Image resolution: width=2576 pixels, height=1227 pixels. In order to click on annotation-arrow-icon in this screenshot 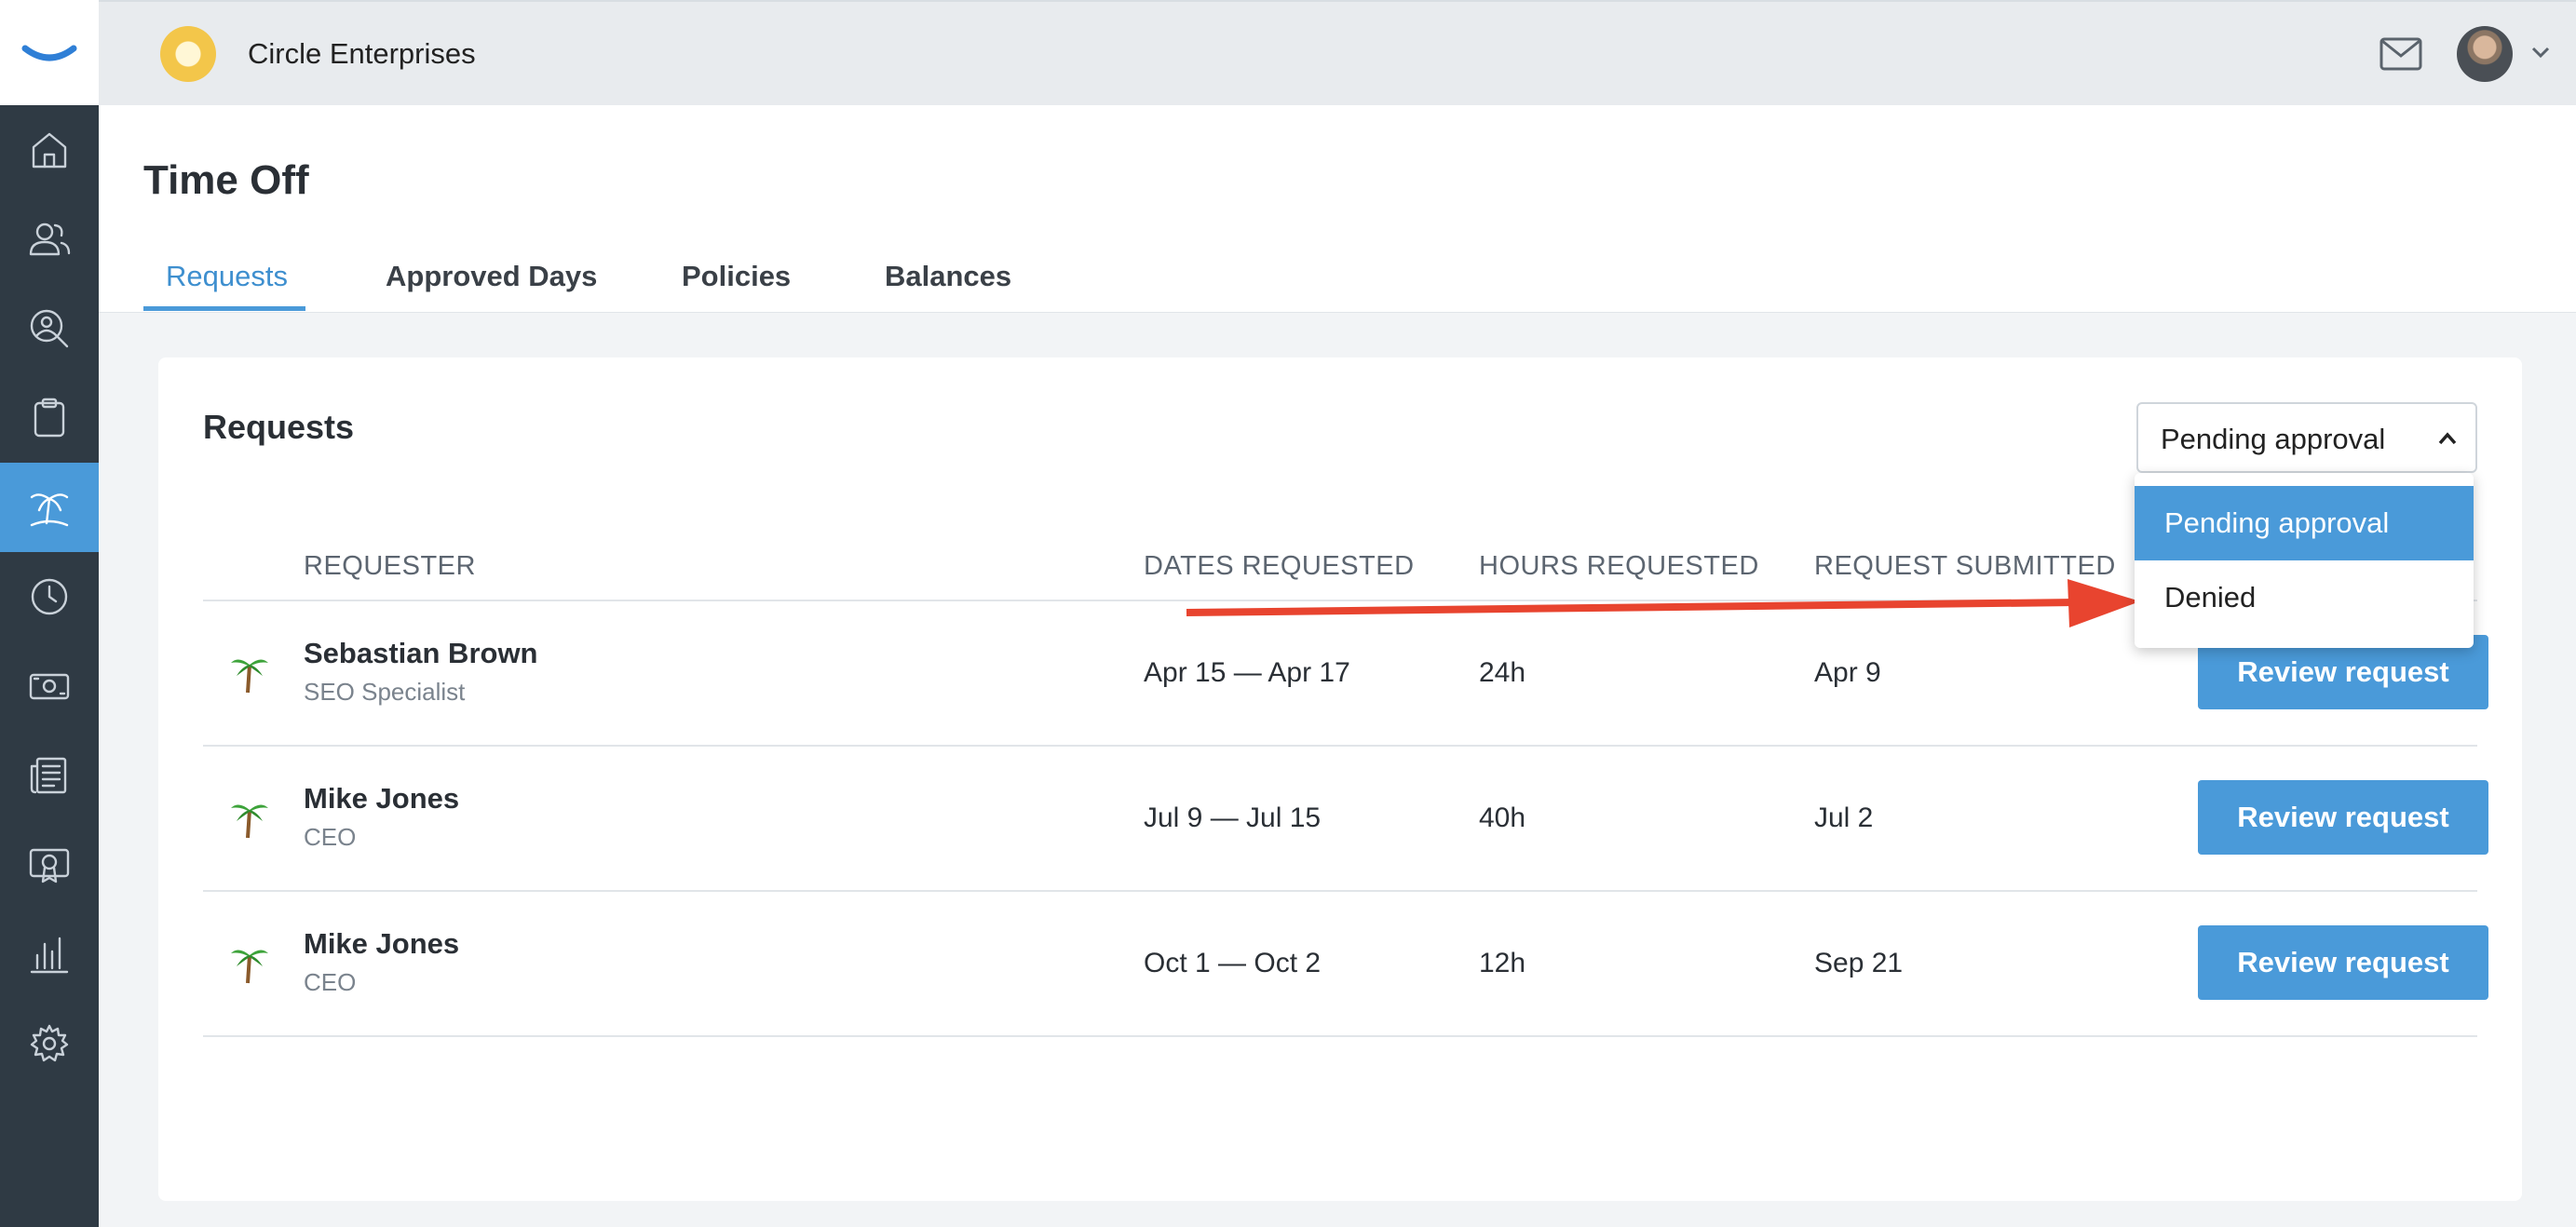, I will do `click(1663, 603)`.